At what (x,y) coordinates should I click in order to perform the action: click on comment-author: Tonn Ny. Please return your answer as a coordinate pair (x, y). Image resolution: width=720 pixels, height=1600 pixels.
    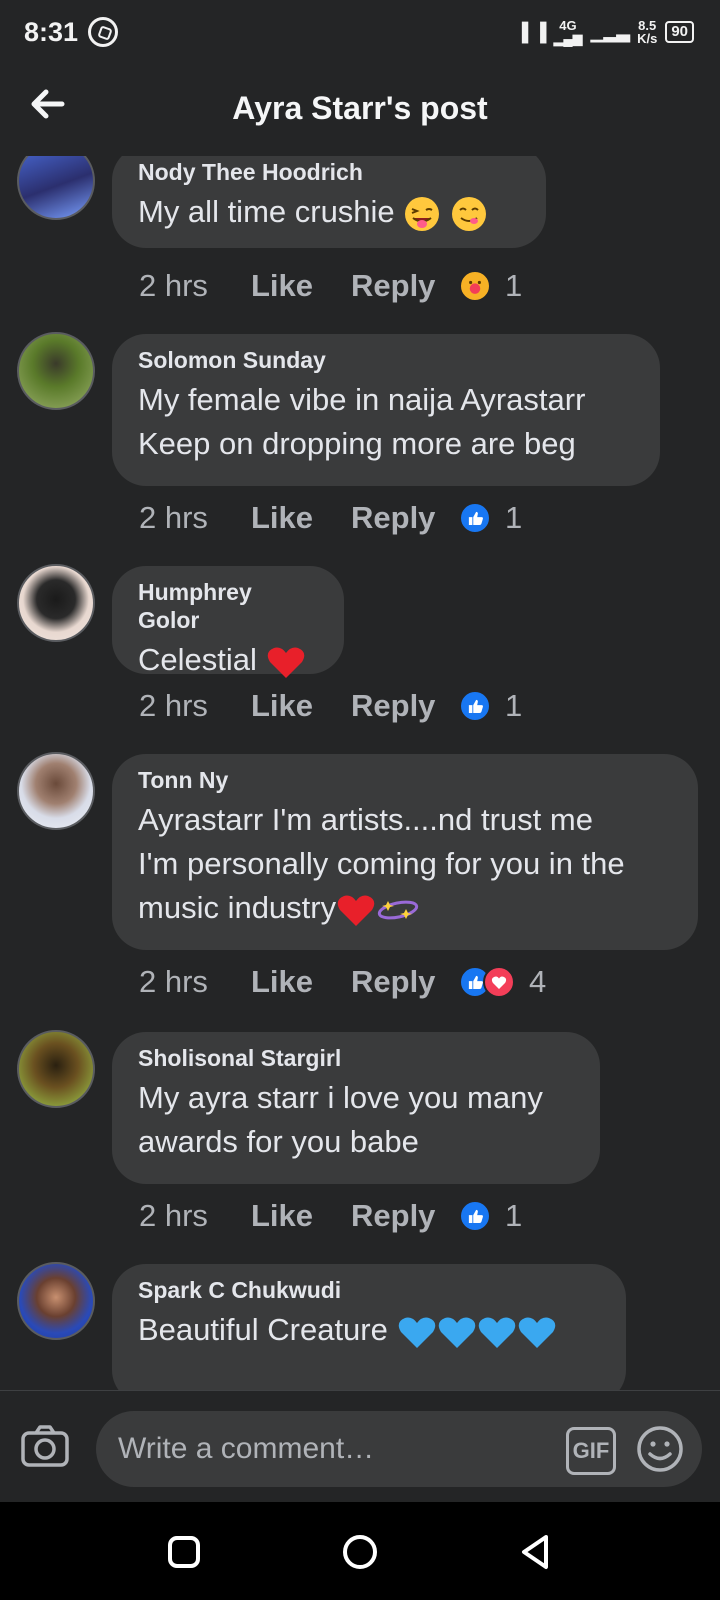
    Looking at the image, I should click on (405, 780).